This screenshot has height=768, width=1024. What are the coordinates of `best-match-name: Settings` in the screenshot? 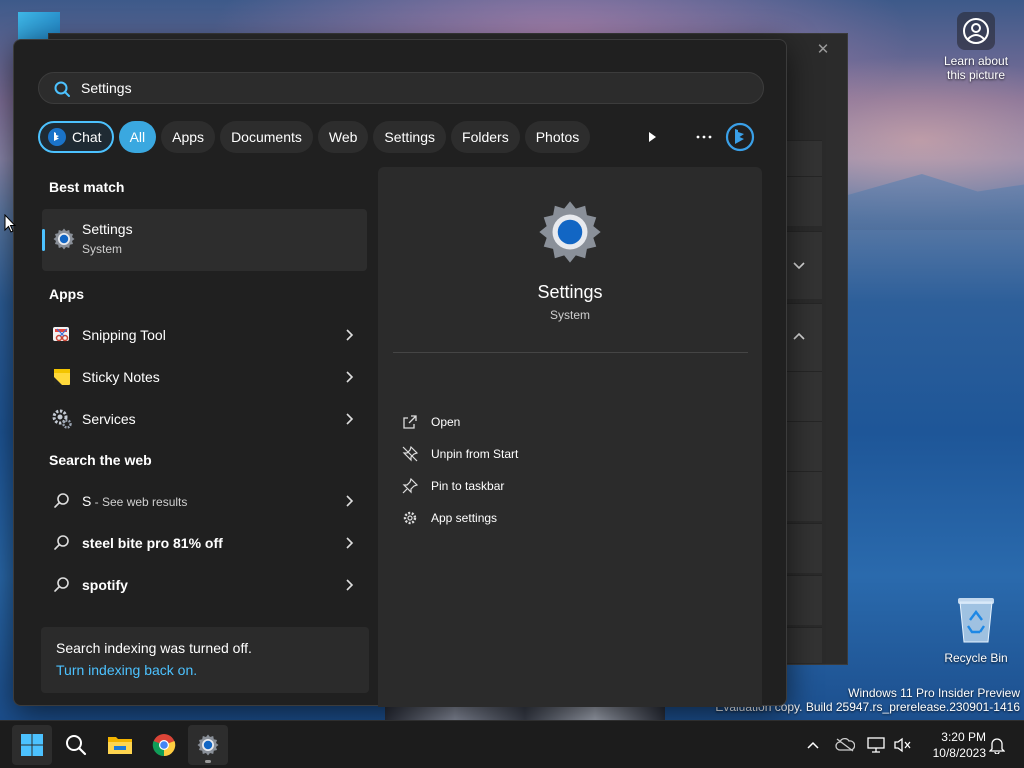 It's located at (107, 229).